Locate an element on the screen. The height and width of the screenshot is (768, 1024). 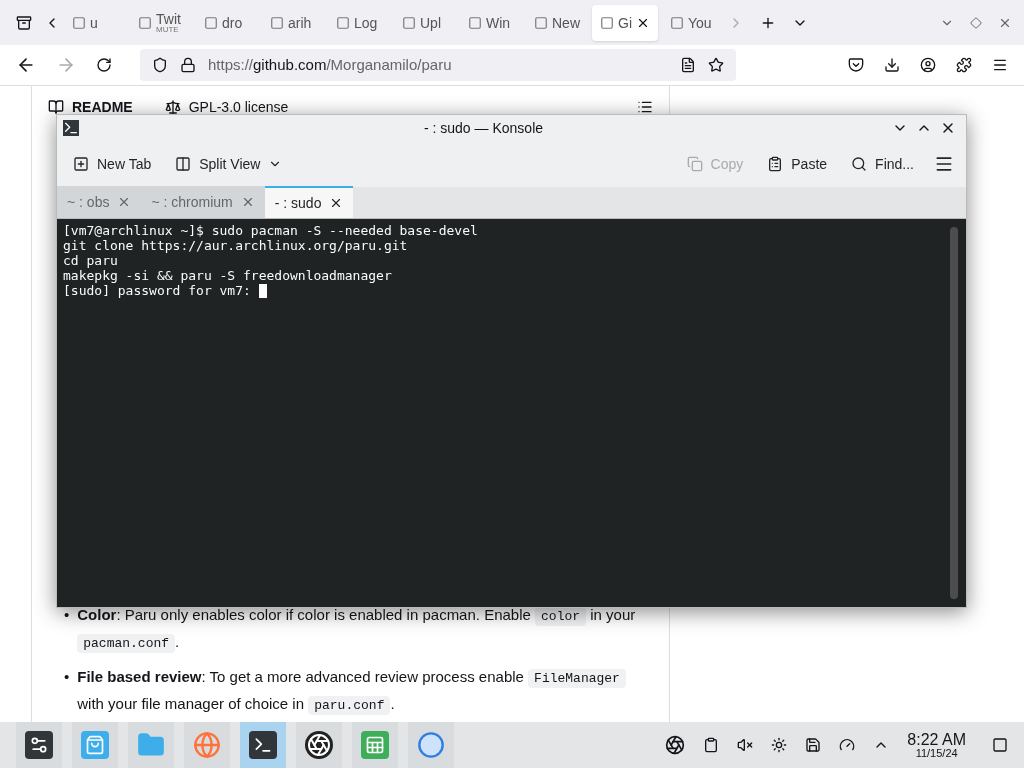
scale-icon is located at coordinates (172, 107).